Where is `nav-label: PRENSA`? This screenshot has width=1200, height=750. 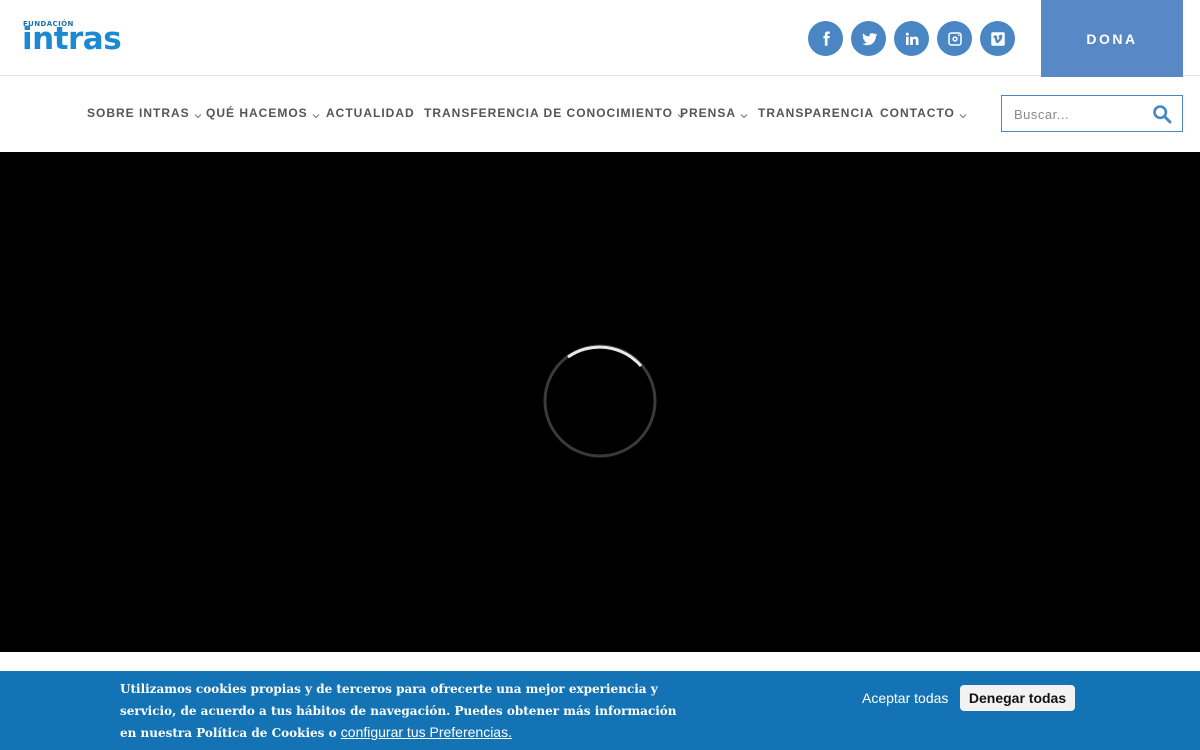
nav-label: PRENSA is located at coordinates (708, 113).